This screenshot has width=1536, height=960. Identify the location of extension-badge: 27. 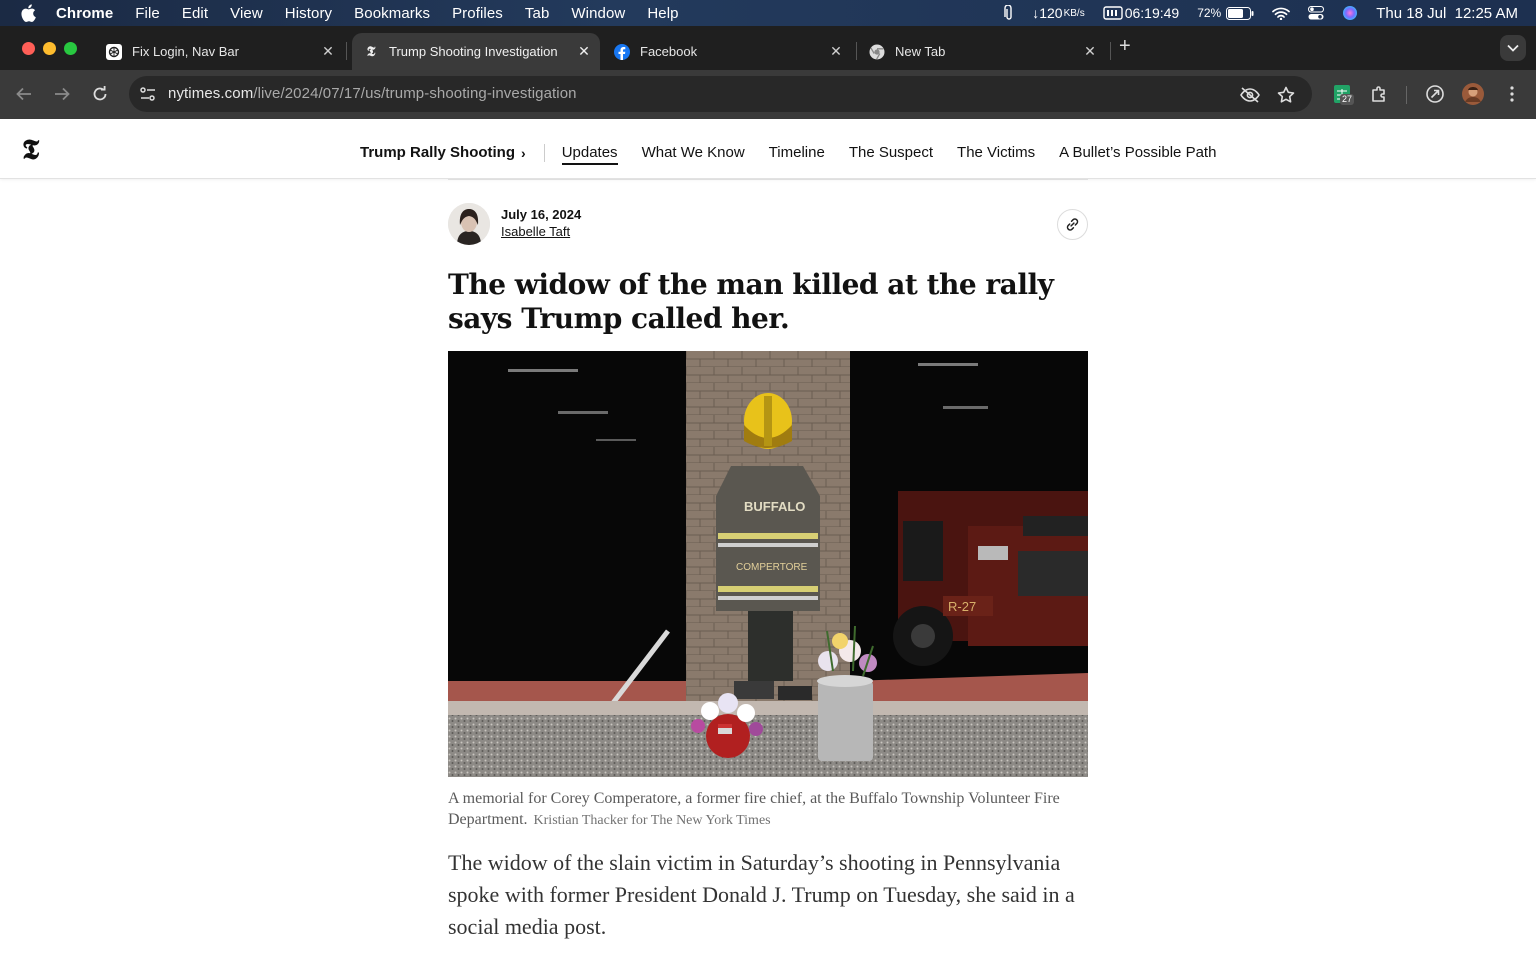
(1347, 99).